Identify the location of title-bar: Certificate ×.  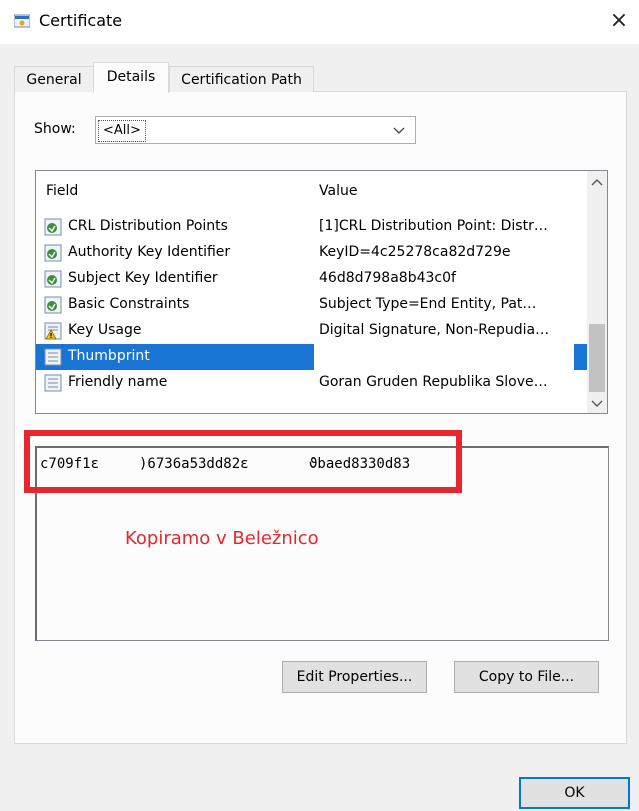
(319, 22).